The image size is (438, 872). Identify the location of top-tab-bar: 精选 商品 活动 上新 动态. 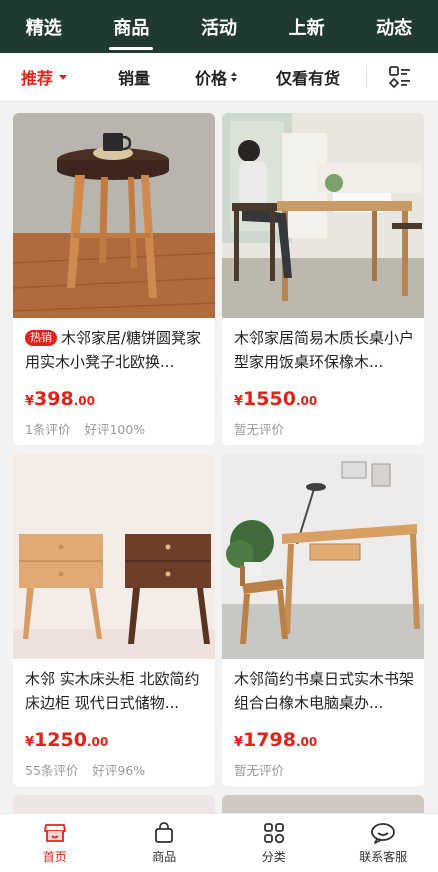
(219, 26).